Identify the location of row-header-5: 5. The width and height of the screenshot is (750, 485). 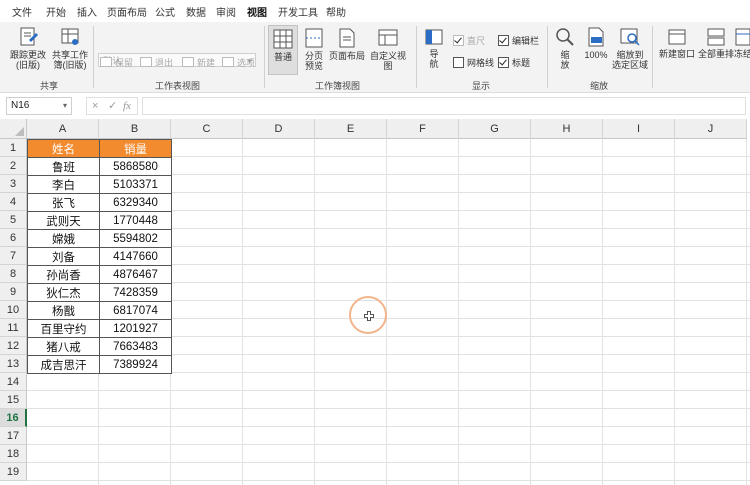
(13, 220).